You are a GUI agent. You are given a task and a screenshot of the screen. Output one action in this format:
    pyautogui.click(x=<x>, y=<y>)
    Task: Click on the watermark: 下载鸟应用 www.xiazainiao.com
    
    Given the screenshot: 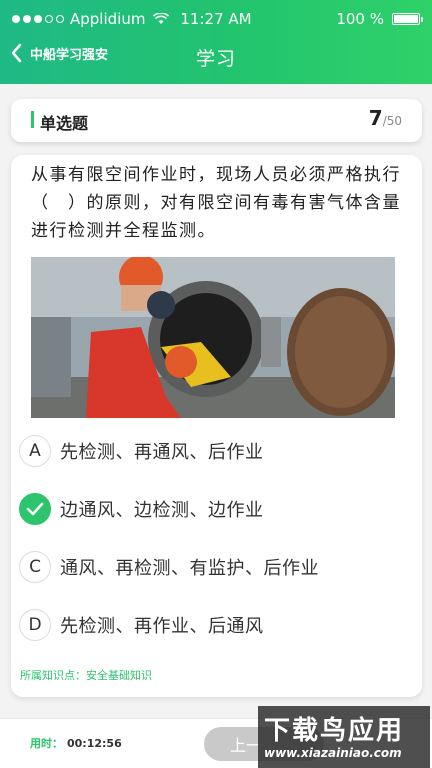 What is the action you would take?
    pyautogui.click(x=344, y=737)
    